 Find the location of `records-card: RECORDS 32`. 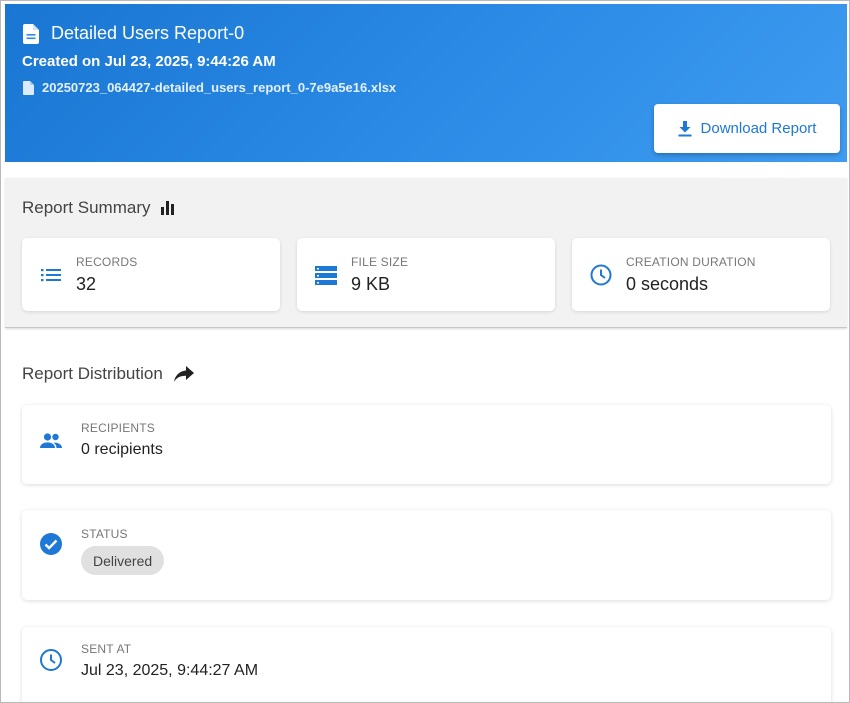

records-card: RECORDS 32 is located at coordinates (151, 274).